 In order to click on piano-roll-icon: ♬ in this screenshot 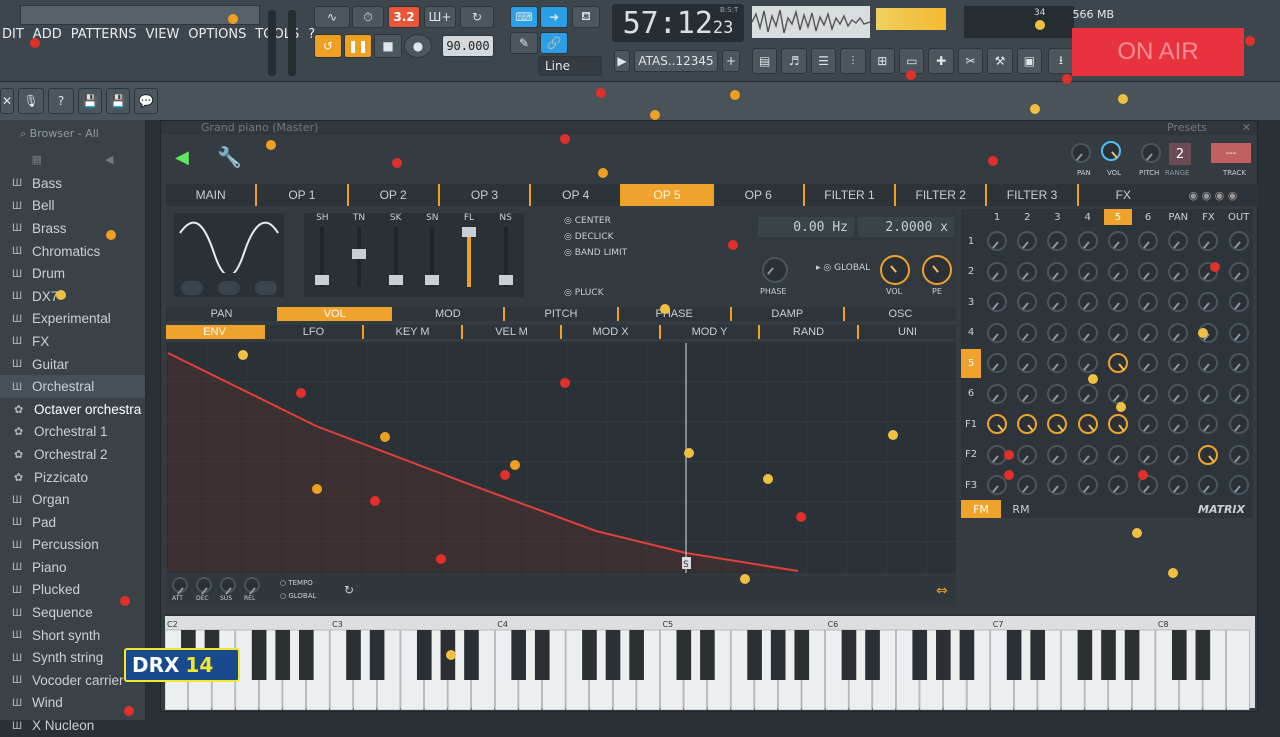, I will do `click(794, 61)`.